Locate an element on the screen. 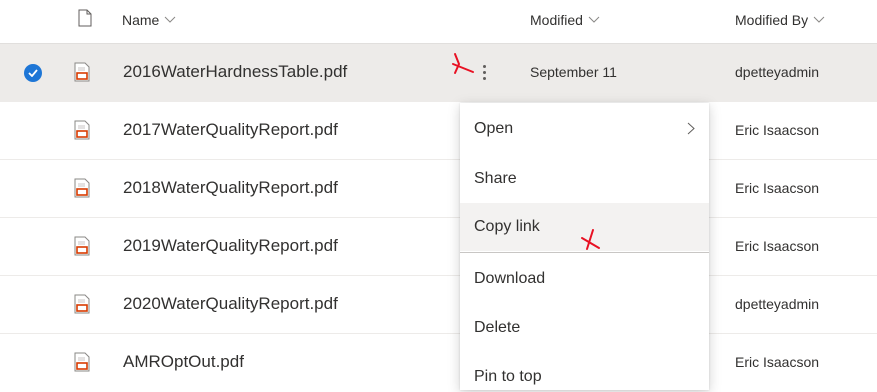  menu-divider is located at coordinates (584, 252).